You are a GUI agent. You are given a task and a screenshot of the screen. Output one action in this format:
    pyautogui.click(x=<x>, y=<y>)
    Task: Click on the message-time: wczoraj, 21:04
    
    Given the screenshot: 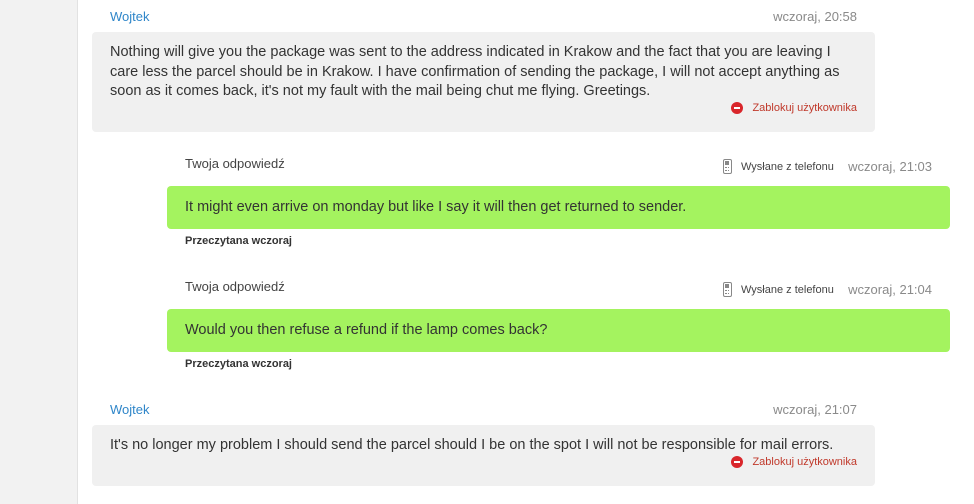 What is the action you would take?
    pyautogui.click(x=890, y=289)
    